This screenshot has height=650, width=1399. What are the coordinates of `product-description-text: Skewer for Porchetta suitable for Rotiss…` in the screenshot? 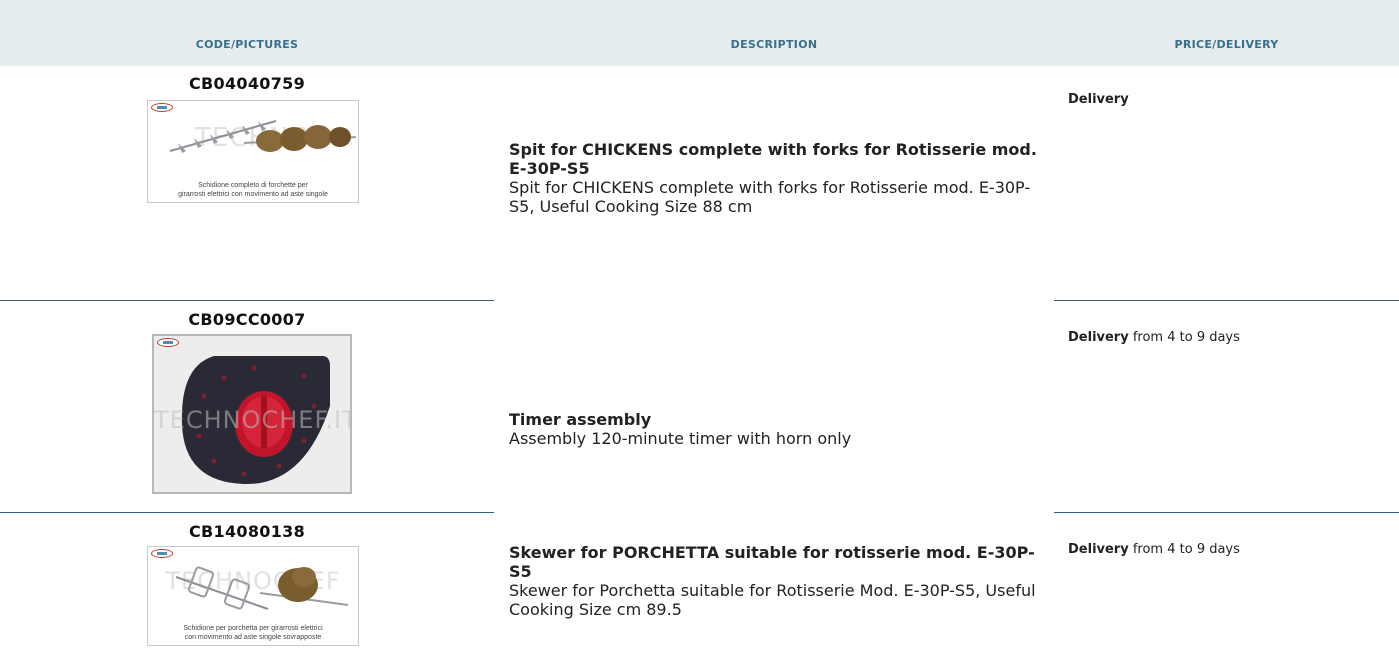 It's located at (772, 600).